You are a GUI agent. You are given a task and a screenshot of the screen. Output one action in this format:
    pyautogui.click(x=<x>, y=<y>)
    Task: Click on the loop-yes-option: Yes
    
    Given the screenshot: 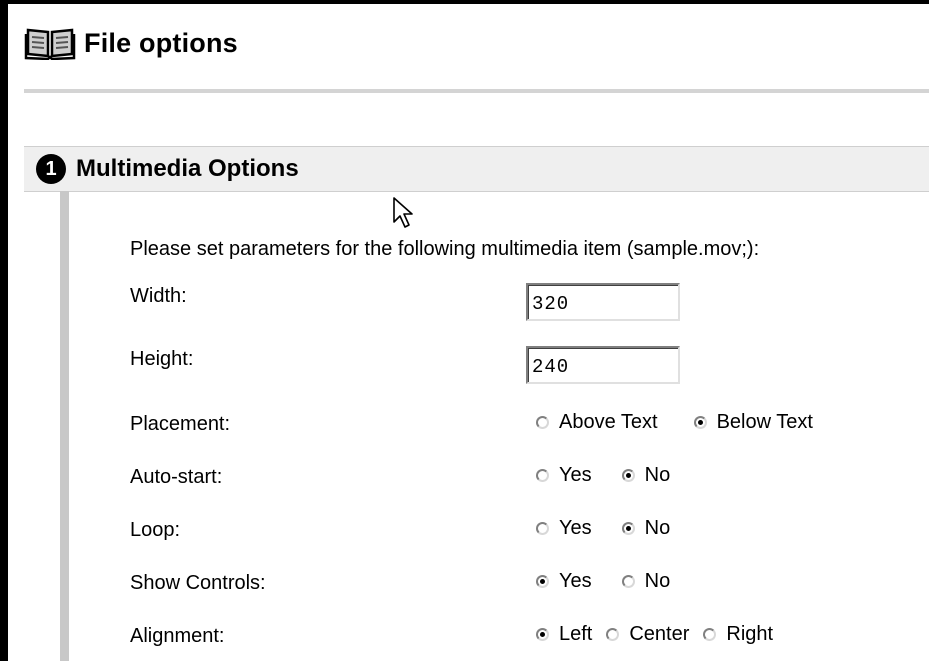 What is the action you would take?
    pyautogui.click(x=564, y=528)
    